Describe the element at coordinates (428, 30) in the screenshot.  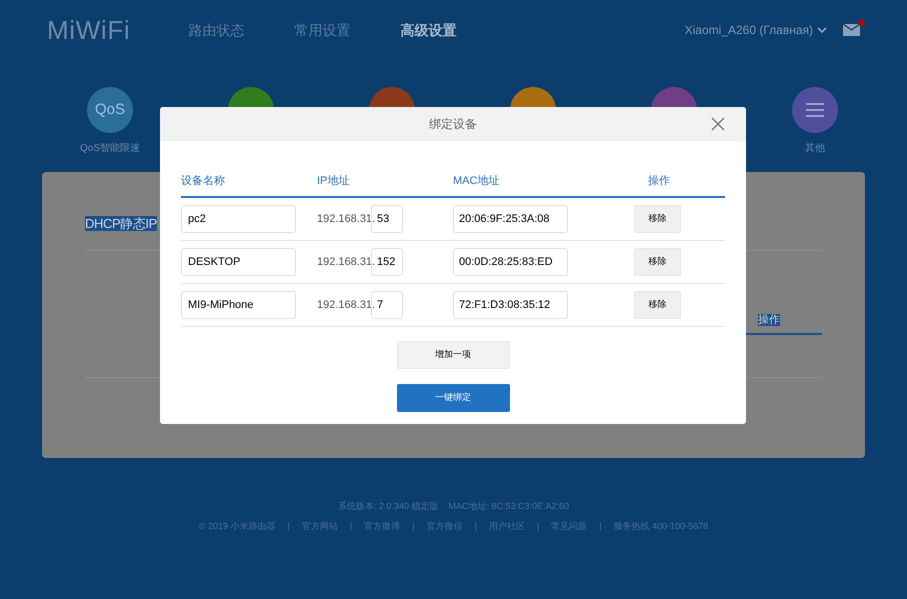
I see `nav-tab: 高级设置` at that location.